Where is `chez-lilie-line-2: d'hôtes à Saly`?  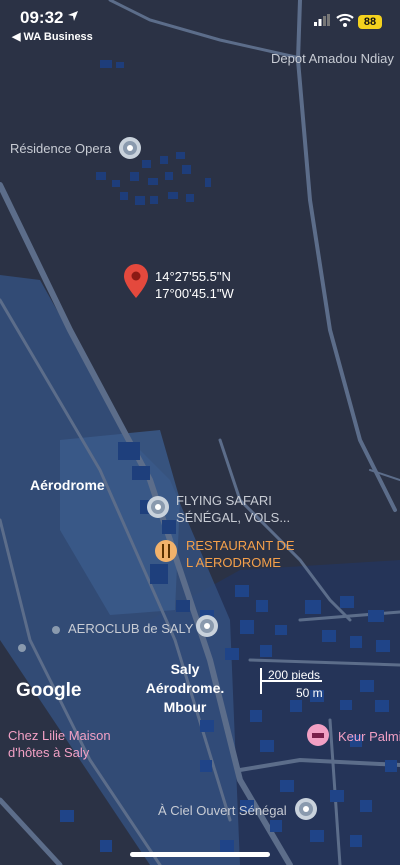 chez-lilie-line-2: d'hôtes à Saly is located at coordinates (49, 752).